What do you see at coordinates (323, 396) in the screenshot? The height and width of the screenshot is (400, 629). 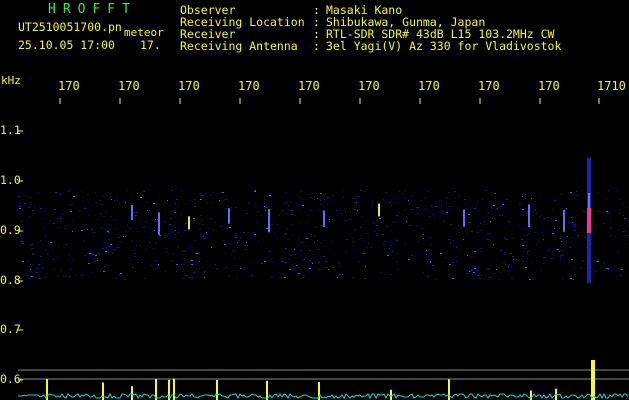 I see `power-baseline` at bounding box center [323, 396].